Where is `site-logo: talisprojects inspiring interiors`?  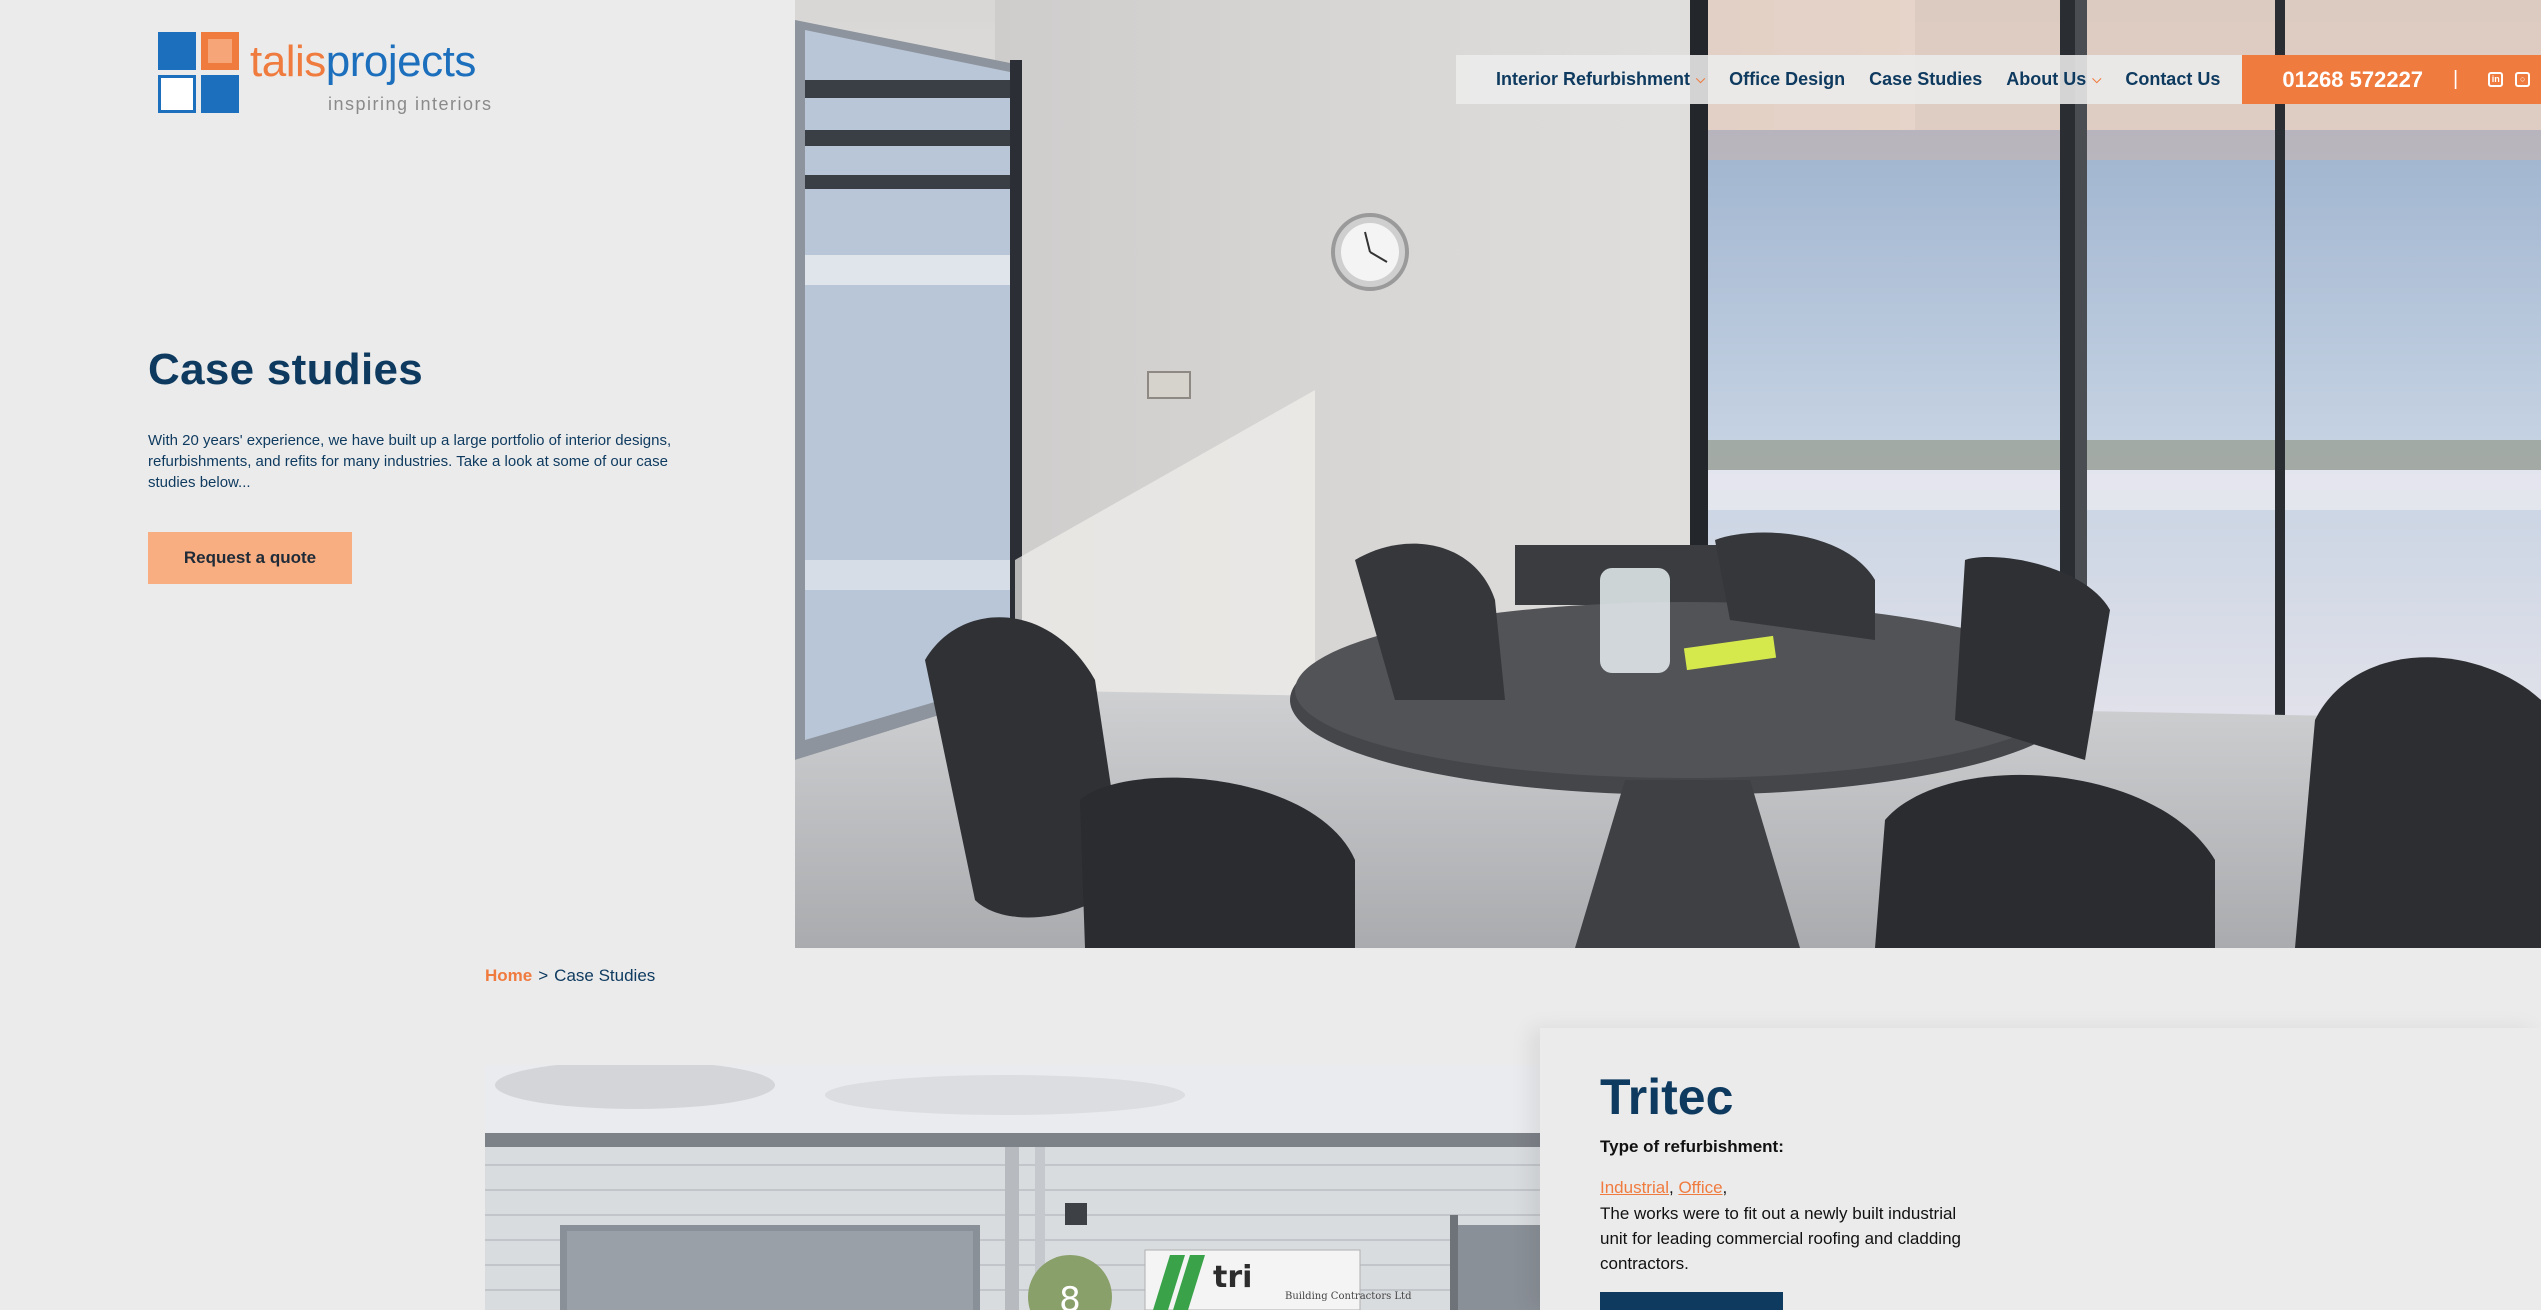 site-logo: talisprojects inspiring interiors is located at coordinates (328, 76).